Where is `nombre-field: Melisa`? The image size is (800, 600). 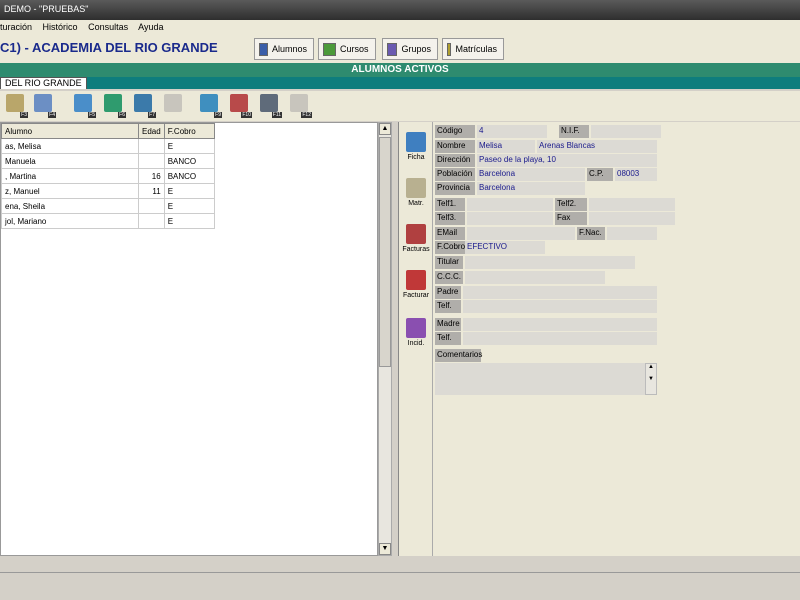 nombre-field: Melisa is located at coordinates (506, 146).